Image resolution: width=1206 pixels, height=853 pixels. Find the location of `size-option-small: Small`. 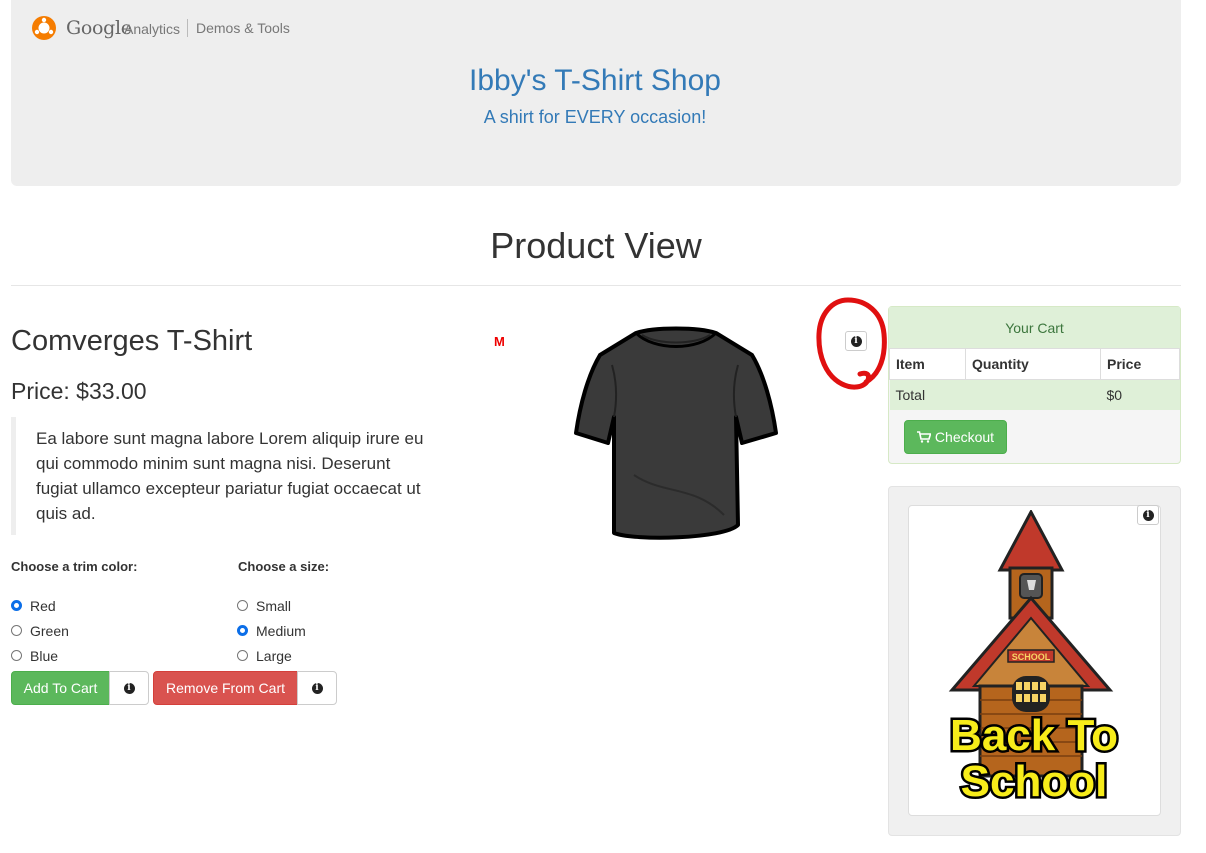

size-option-small: Small is located at coordinates (271, 605).